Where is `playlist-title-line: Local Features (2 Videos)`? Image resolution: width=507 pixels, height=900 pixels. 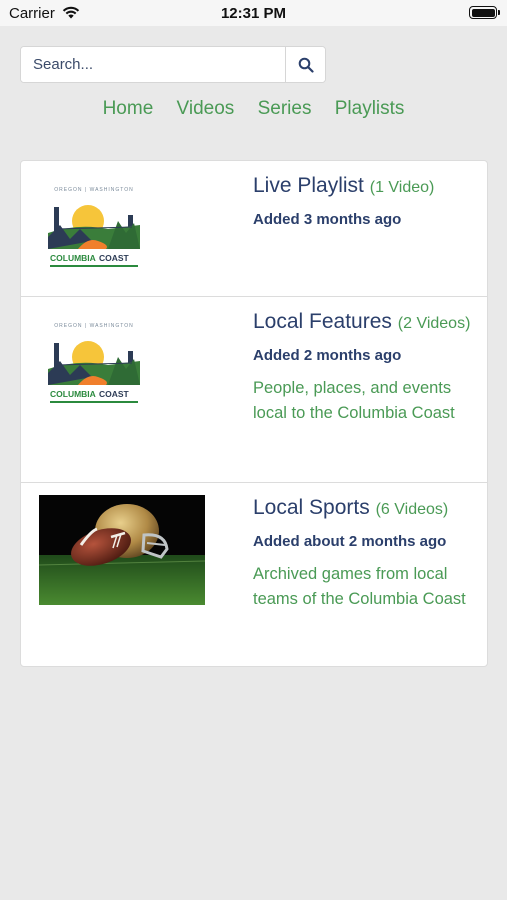
playlist-title-line: Local Features (2 Videos) is located at coordinates (364, 323).